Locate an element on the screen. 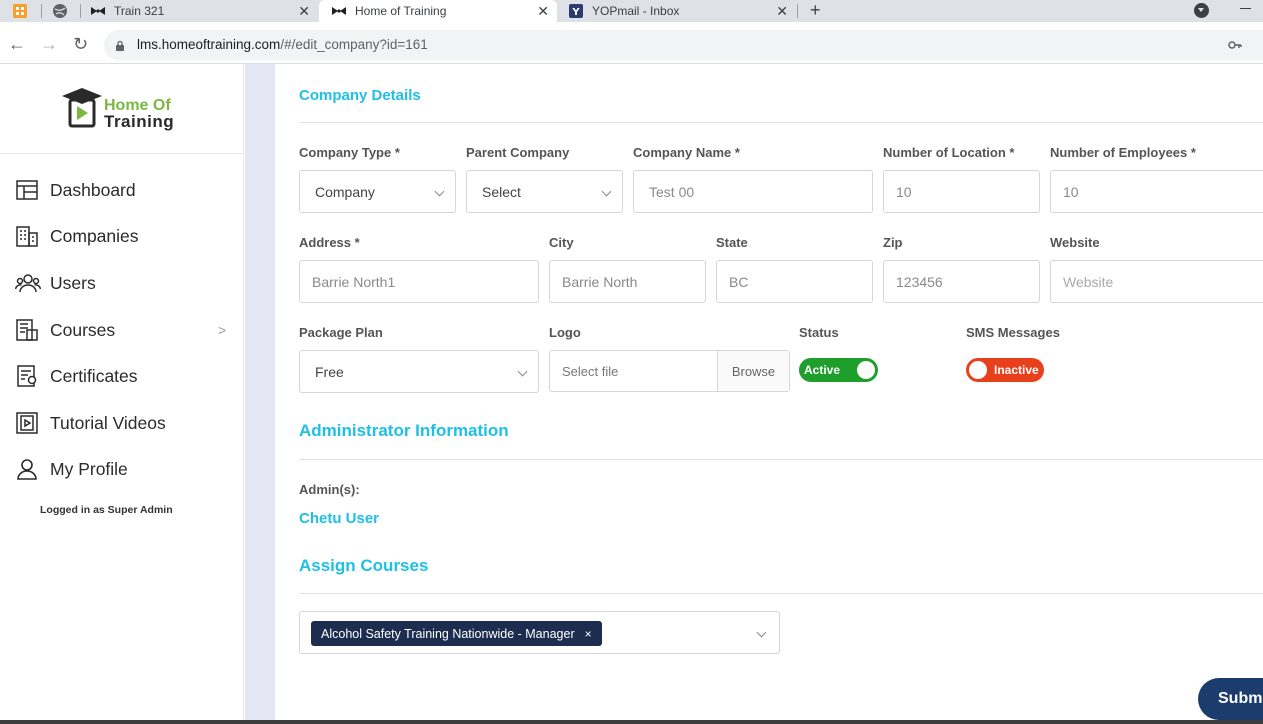 The image size is (1263, 724). profile-icon is located at coordinates (27, 469).